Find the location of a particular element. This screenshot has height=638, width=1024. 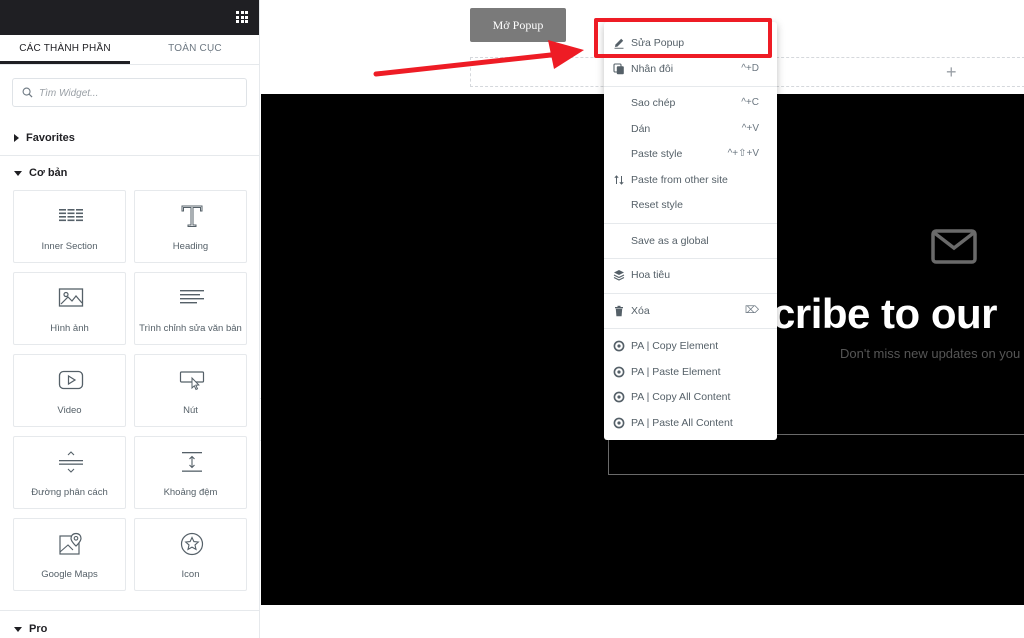

widget-google-maps: Google Maps is located at coordinates (69, 554).